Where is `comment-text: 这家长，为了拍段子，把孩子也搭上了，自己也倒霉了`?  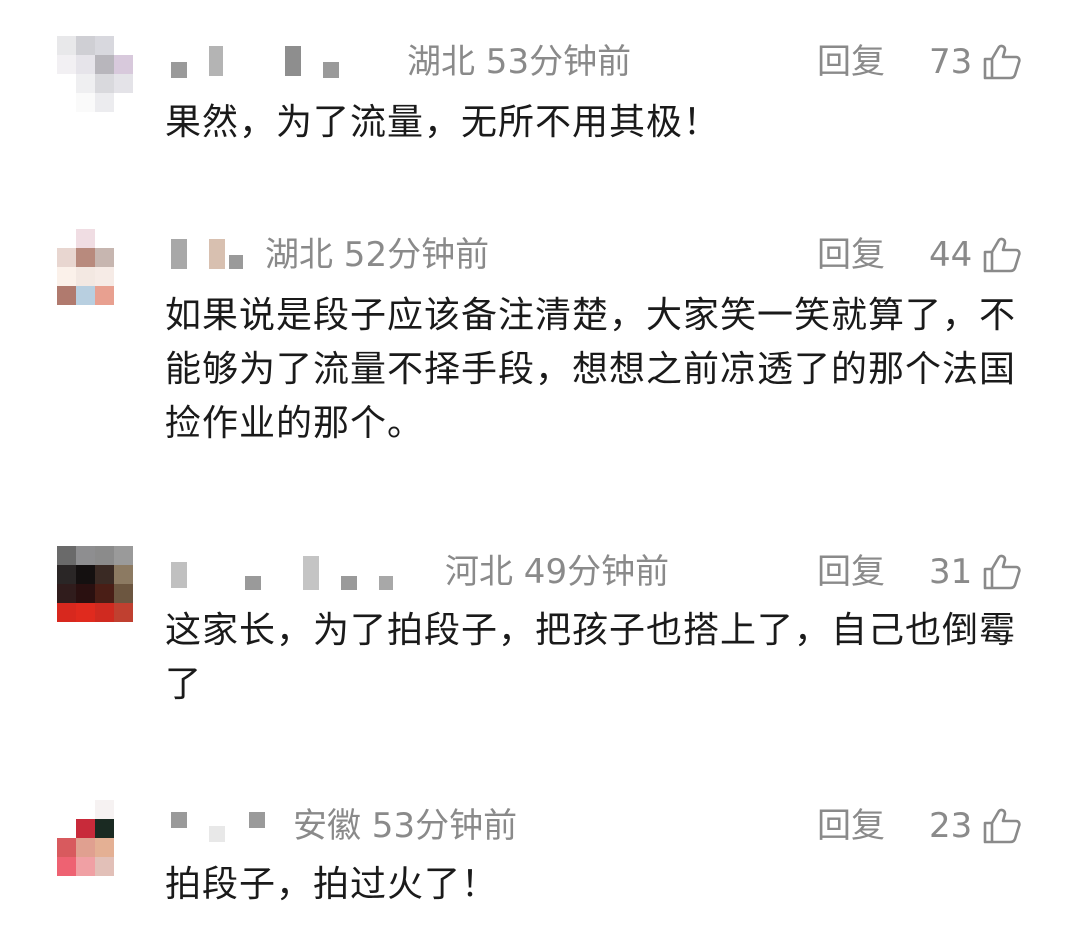 comment-text: 这家长，为了拍段子，把孩子也搭上了，自己也倒霉了 is located at coordinates (591, 657).